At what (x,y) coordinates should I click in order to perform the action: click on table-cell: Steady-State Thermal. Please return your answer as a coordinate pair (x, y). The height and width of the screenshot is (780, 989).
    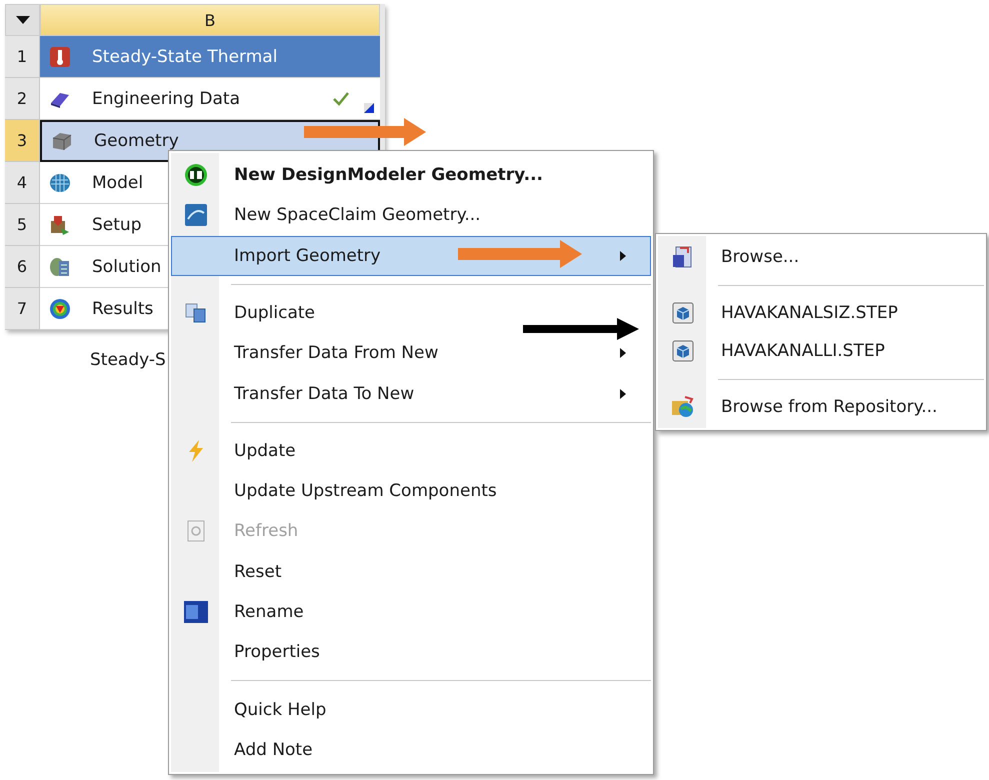
    Looking at the image, I should click on (210, 57).